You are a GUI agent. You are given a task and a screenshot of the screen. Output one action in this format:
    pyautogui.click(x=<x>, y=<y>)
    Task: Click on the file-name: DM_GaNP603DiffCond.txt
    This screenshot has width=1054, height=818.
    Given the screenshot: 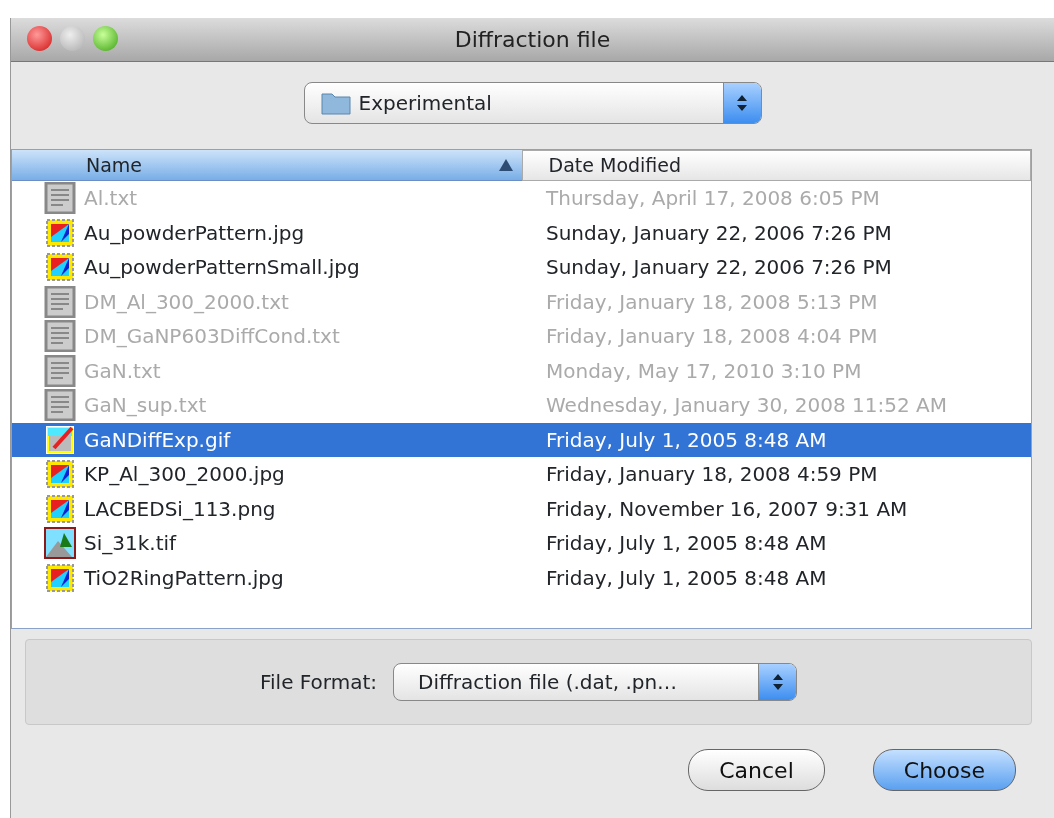 What is the action you would take?
    pyautogui.click(x=212, y=337)
    